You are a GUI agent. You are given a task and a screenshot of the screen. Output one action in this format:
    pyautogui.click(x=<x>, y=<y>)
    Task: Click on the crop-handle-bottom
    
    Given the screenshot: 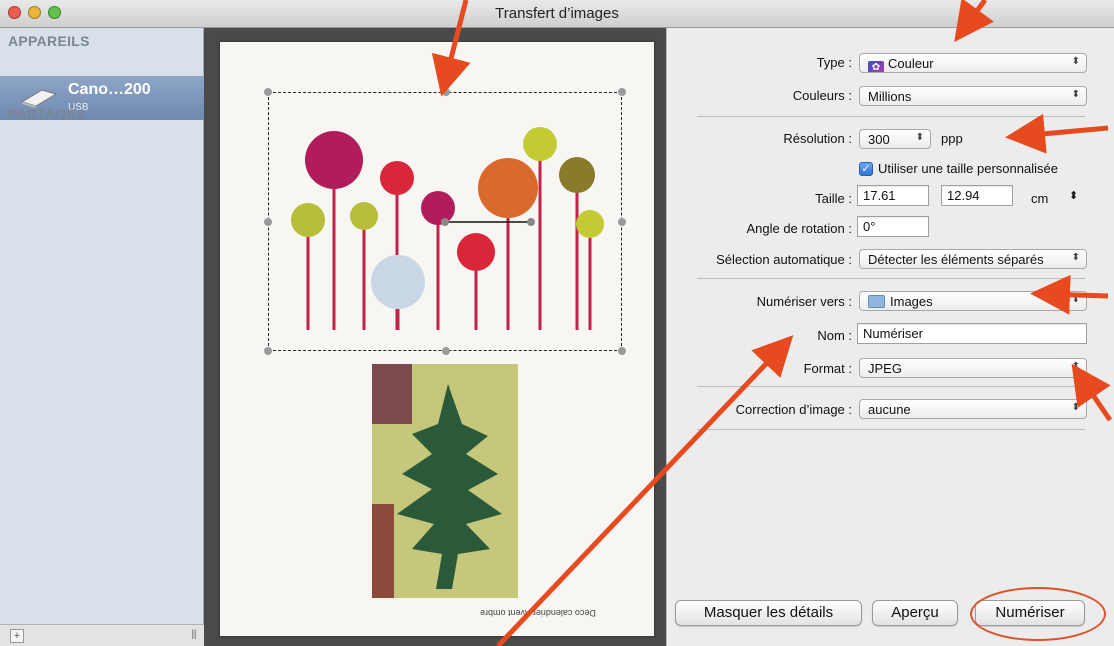 What is the action you would take?
    pyautogui.click(x=446, y=351)
    